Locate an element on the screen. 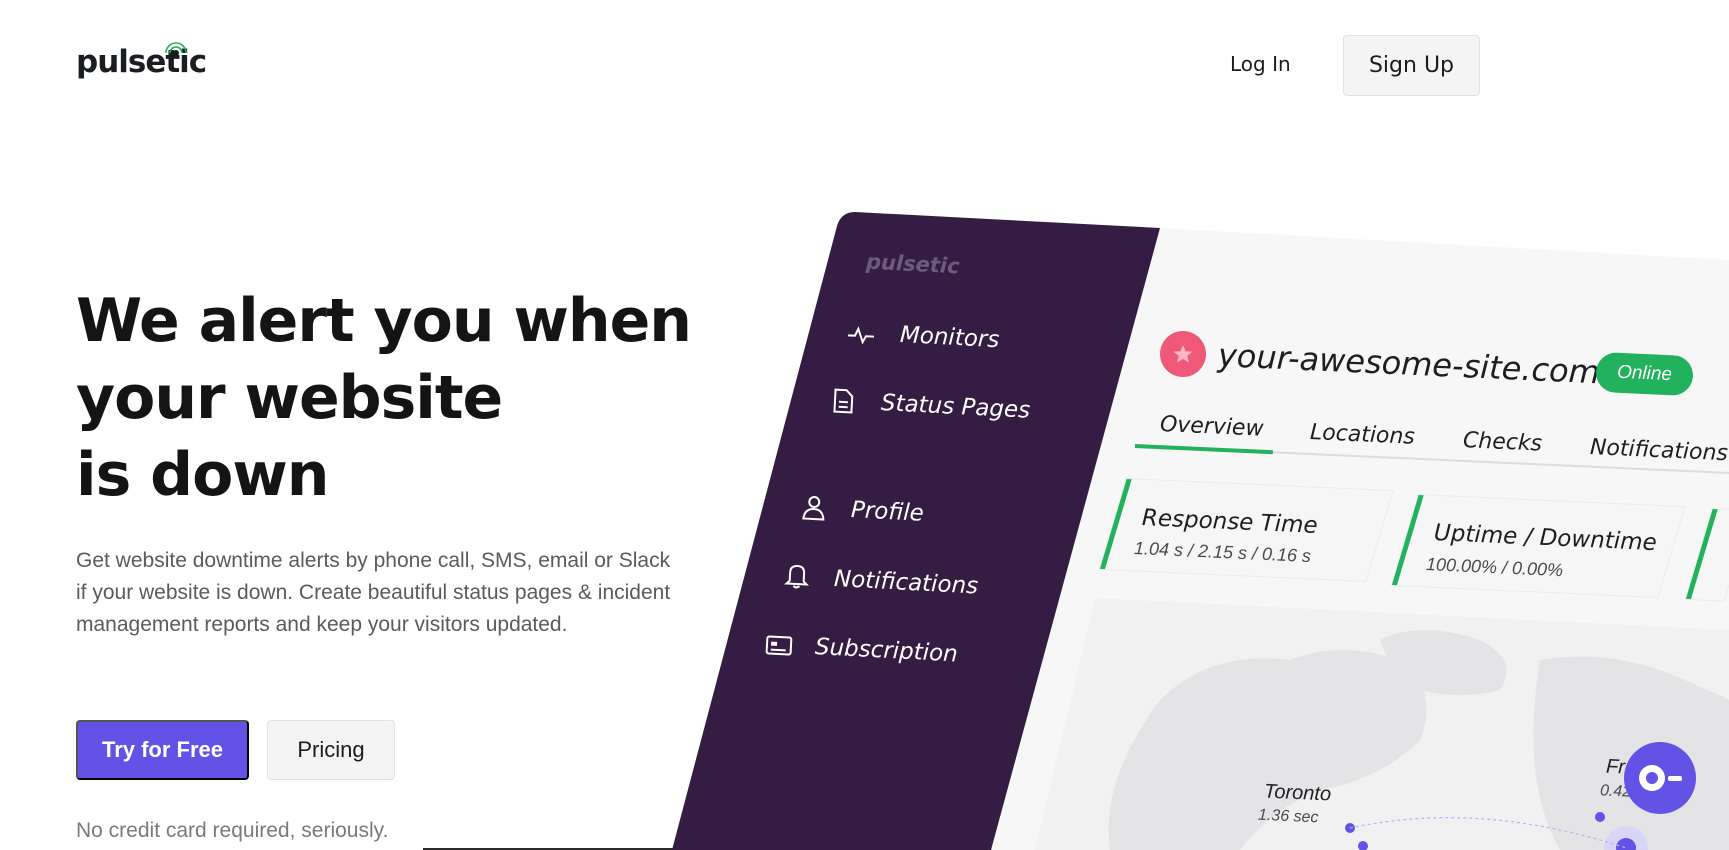  card-icon is located at coordinates (779, 645).